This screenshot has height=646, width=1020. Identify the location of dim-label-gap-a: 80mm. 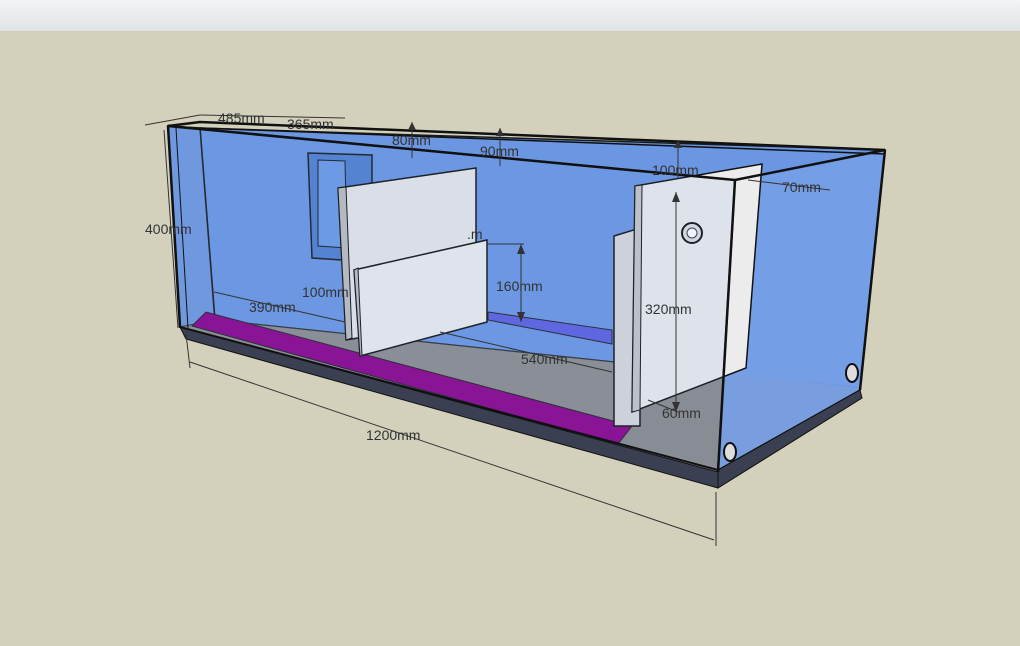
(411, 140).